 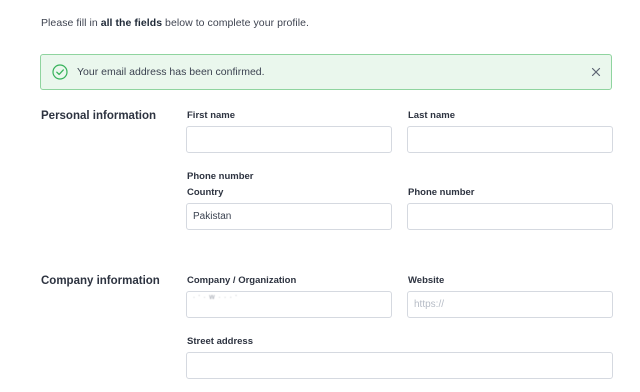 What do you see at coordinates (211, 115) in the screenshot?
I see `first-name-label: First name` at bounding box center [211, 115].